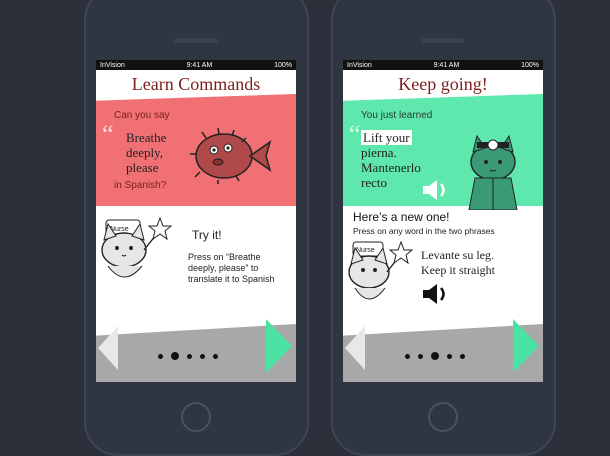 The height and width of the screenshot is (456, 610). What do you see at coordinates (493, 172) in the screenshot?
I see `doctor-cat-illustration` at bounding box center [493, 172].